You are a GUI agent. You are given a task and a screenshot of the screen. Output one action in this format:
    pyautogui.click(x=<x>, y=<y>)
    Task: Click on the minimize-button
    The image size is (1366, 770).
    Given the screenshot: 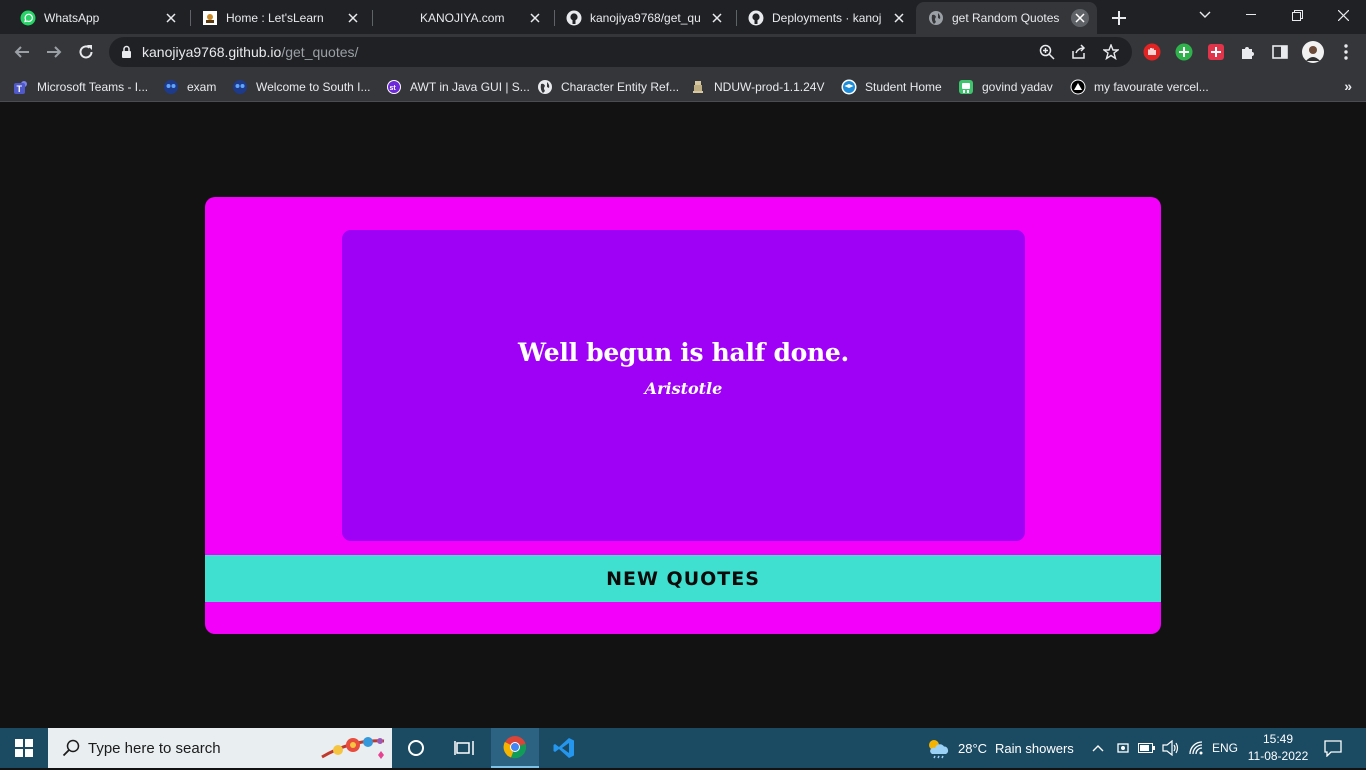 What is the action you would take?
    pyautogui.click(x=1251, y=15)
    